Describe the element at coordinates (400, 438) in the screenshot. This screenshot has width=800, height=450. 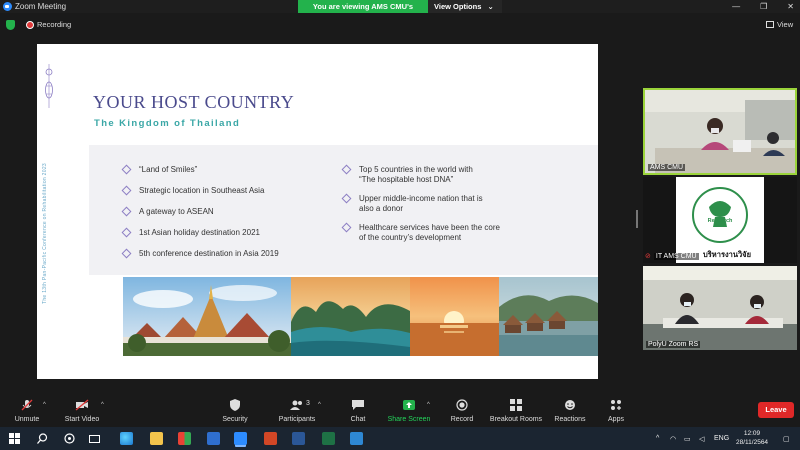
I see `windows-taskbar: ^ ◠ ▭ ◁ ENG 12:09 28/11/2564 ▢` at that location.